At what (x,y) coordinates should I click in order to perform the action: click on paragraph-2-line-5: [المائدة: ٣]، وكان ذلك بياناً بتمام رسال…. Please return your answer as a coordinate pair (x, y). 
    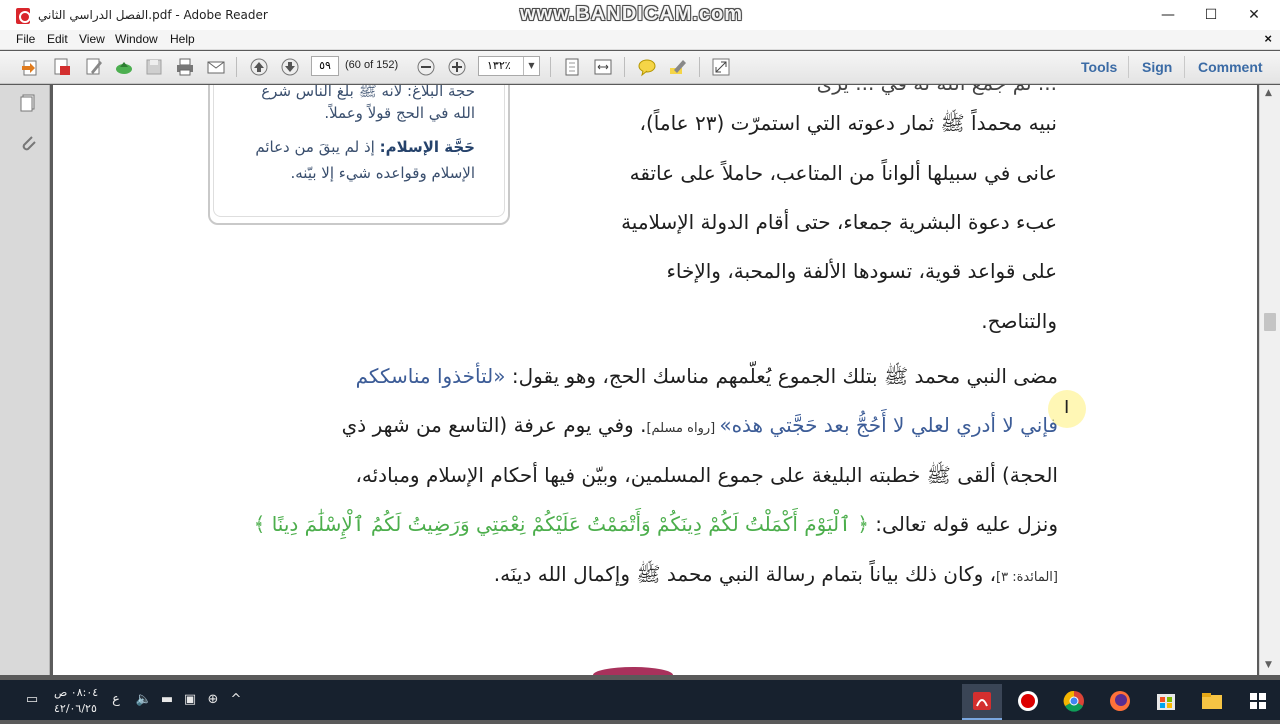
    Looking at the image, I should click on (628, 576).